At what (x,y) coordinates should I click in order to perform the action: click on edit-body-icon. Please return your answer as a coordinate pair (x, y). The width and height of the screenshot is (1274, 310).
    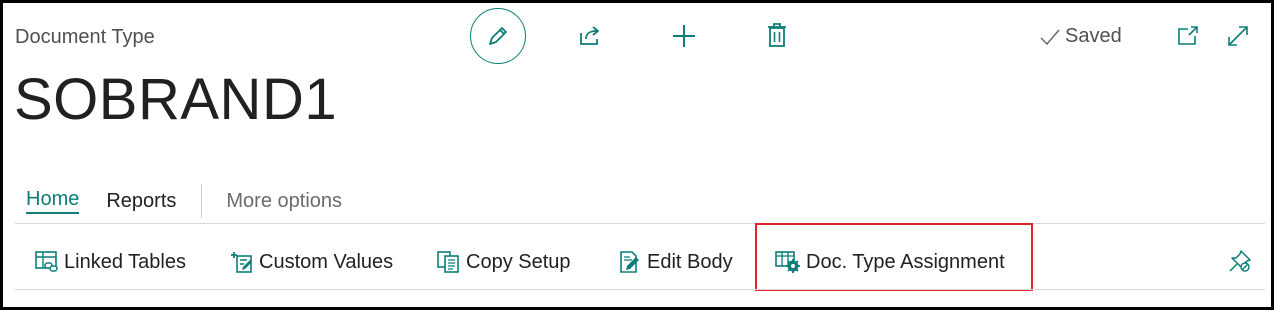
    Looking at the image, I should click on (629, 262).